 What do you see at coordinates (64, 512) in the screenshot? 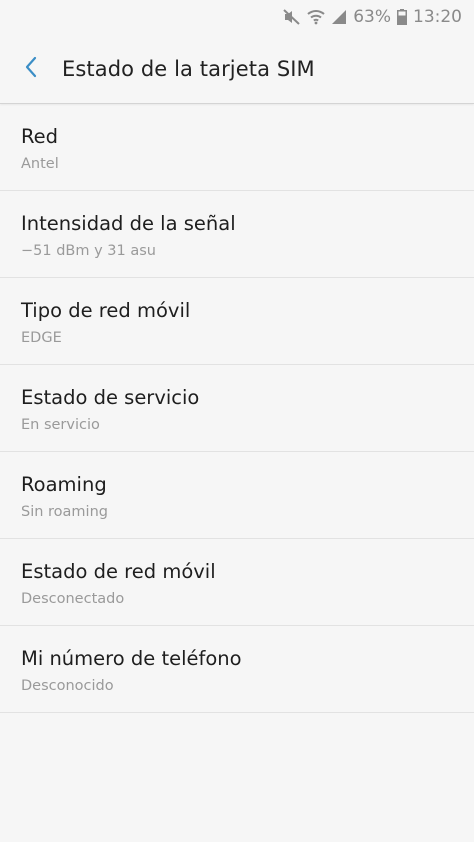
I see `item-value: Sin roaming` at bounding box center [64, 512].